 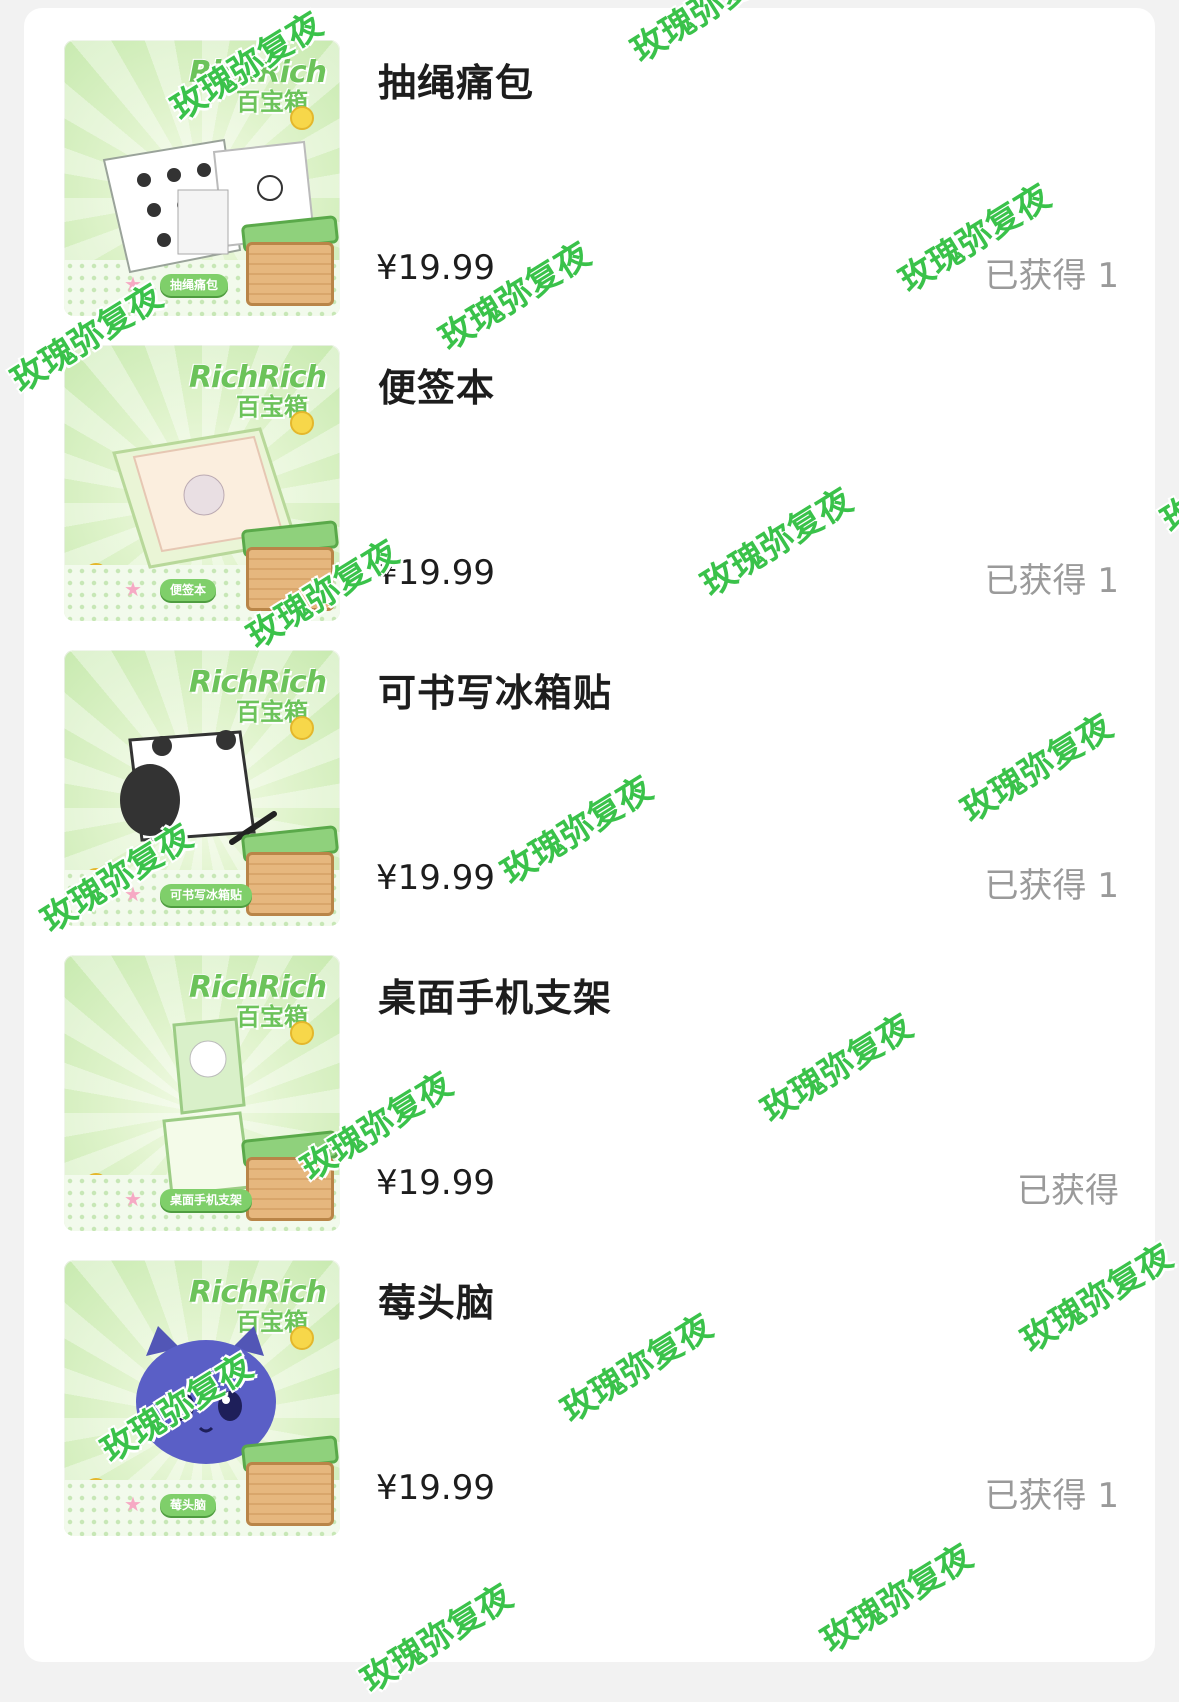 I want to click on item-thumbnail: RichRich 百宝箱 ★ 便签本, so click(x=202, y=483).